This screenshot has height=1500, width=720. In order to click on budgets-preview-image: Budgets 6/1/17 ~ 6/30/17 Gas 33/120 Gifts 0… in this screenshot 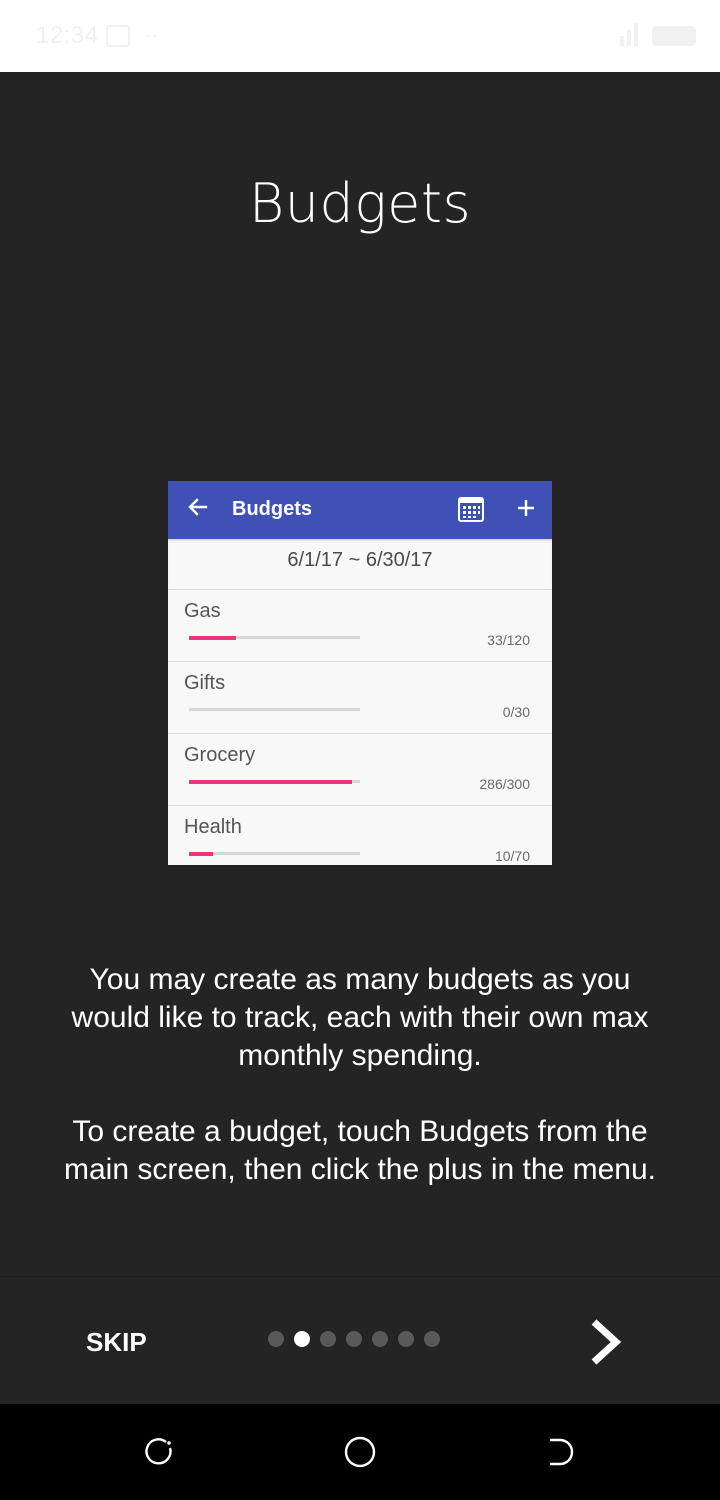, I will do `click(360, 673)`.